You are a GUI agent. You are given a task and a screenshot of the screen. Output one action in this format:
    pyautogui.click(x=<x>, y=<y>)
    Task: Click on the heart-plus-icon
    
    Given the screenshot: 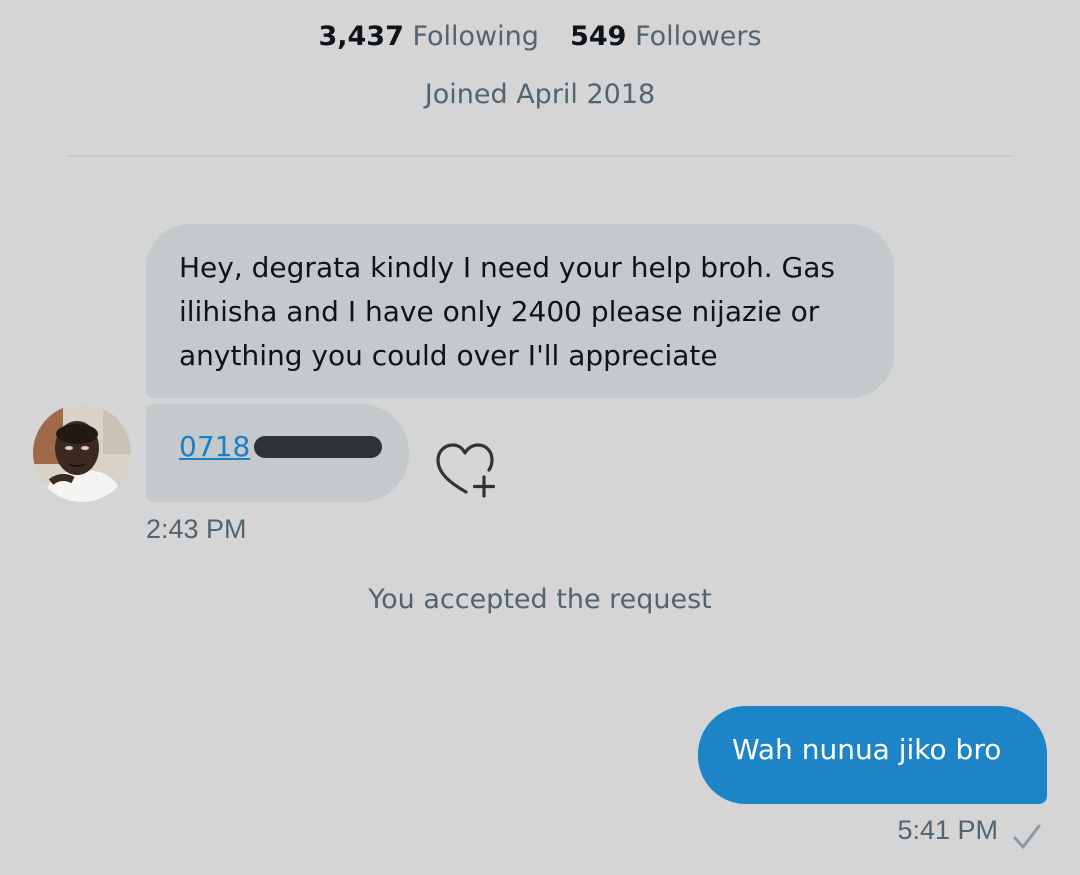 What is the action you would take?
    pyautogui.click(x=466, y=470)
    